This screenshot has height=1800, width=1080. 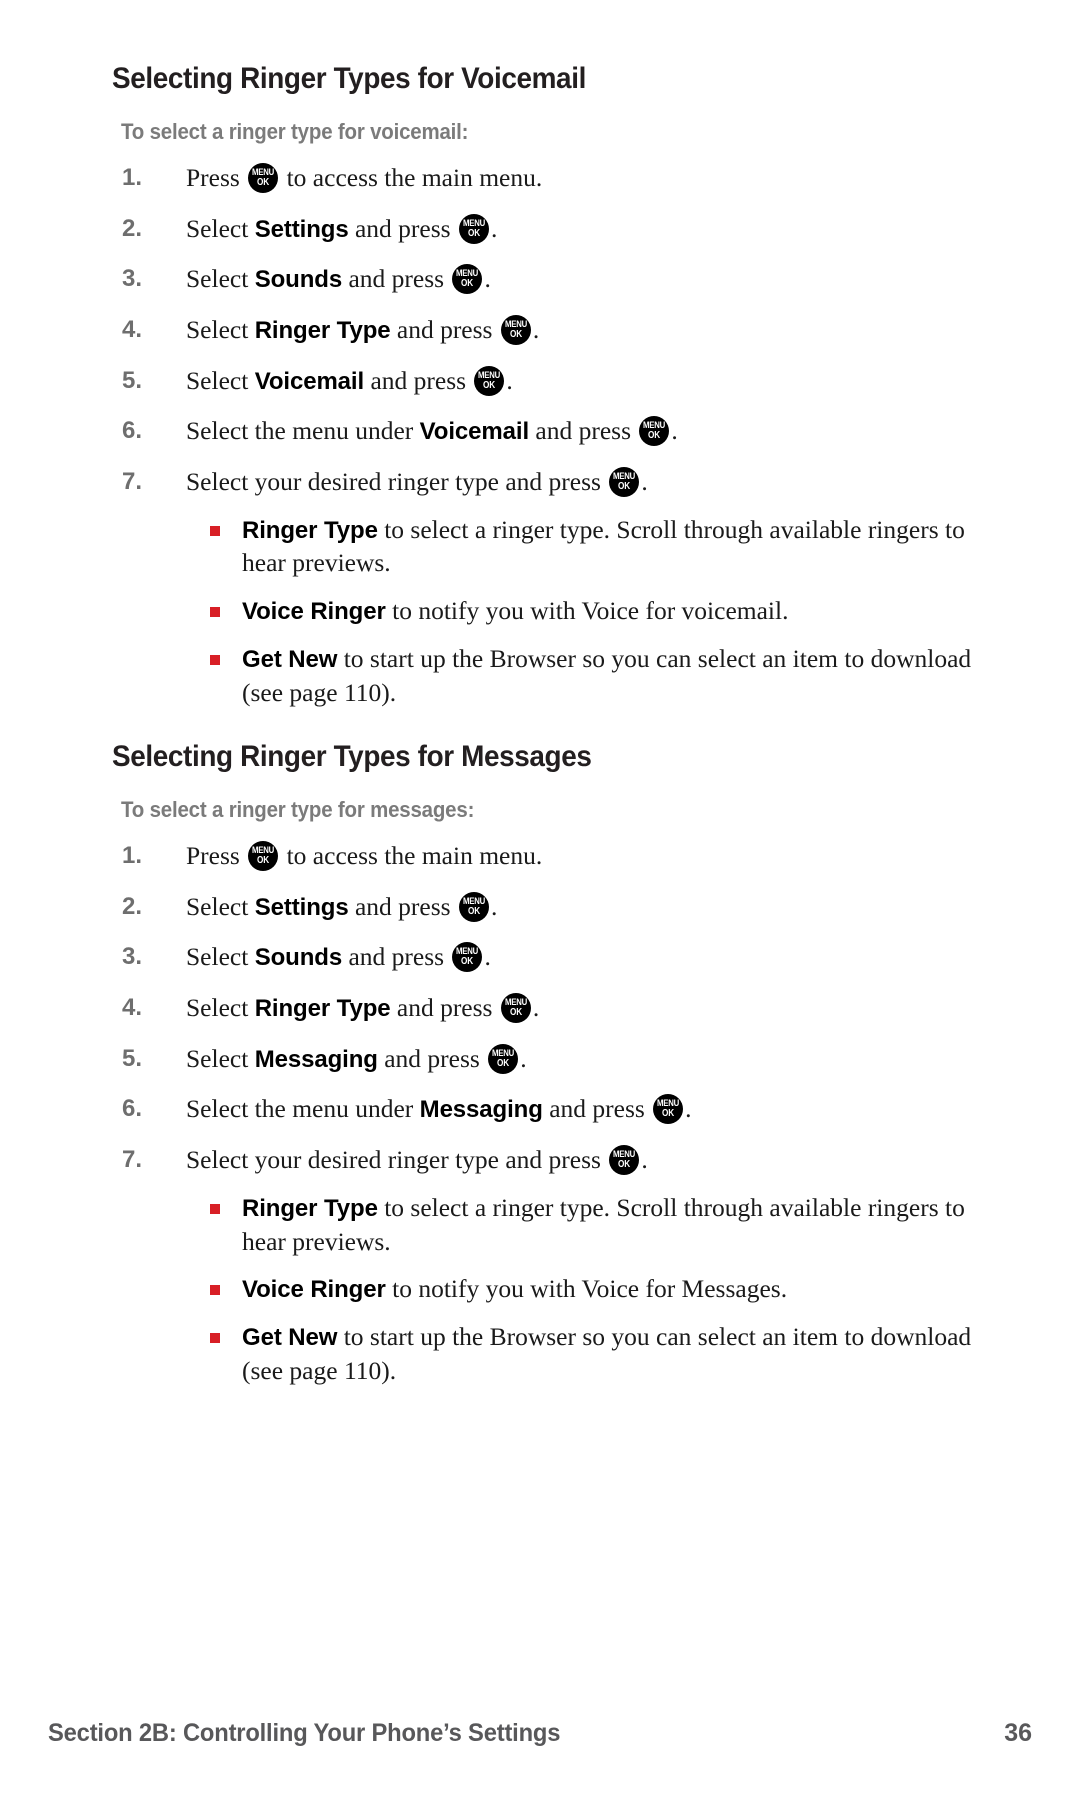 I want to click on menu-term: Settings, so click(x=301, y=907).